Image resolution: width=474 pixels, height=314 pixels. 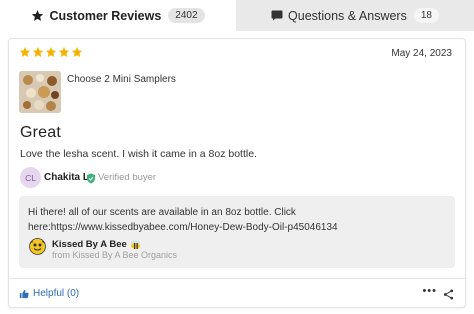 What do you see at coordinates (68, 177) in the screenshot?
I see `author-name: Chakita L.` at bounding box center [68, 177].